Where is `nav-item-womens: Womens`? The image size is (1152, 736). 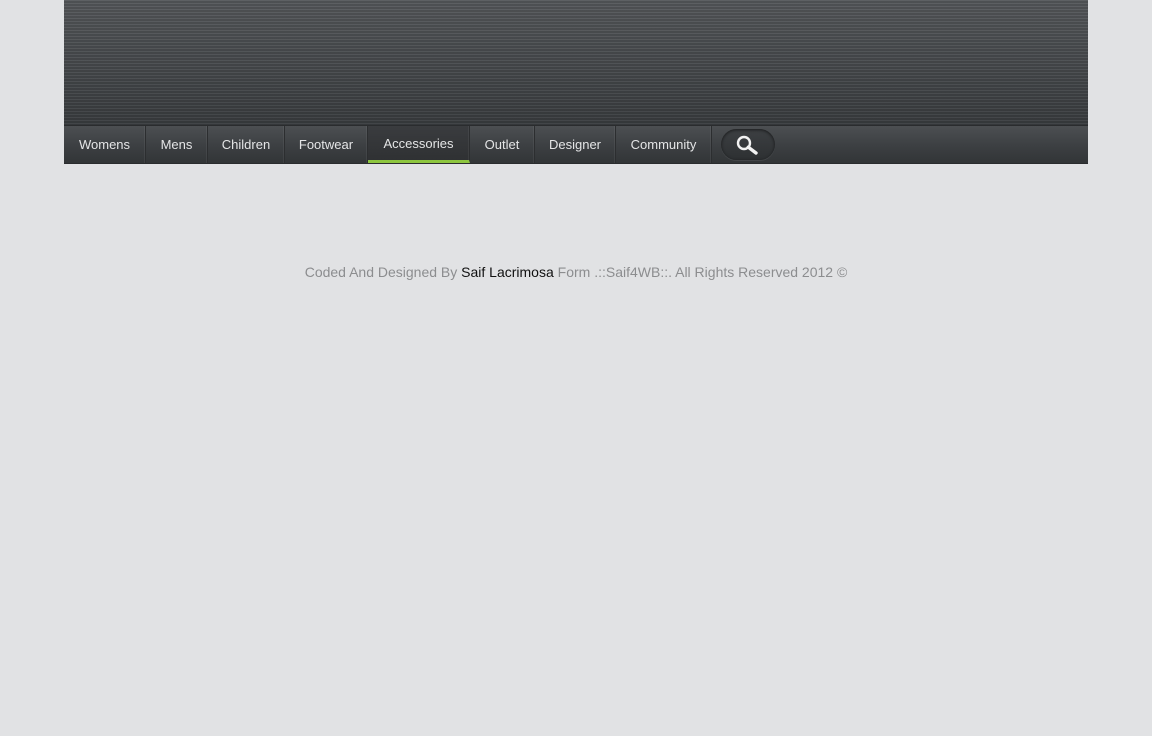 nav-item-womens: Womens is located at coordinates (105, 144).